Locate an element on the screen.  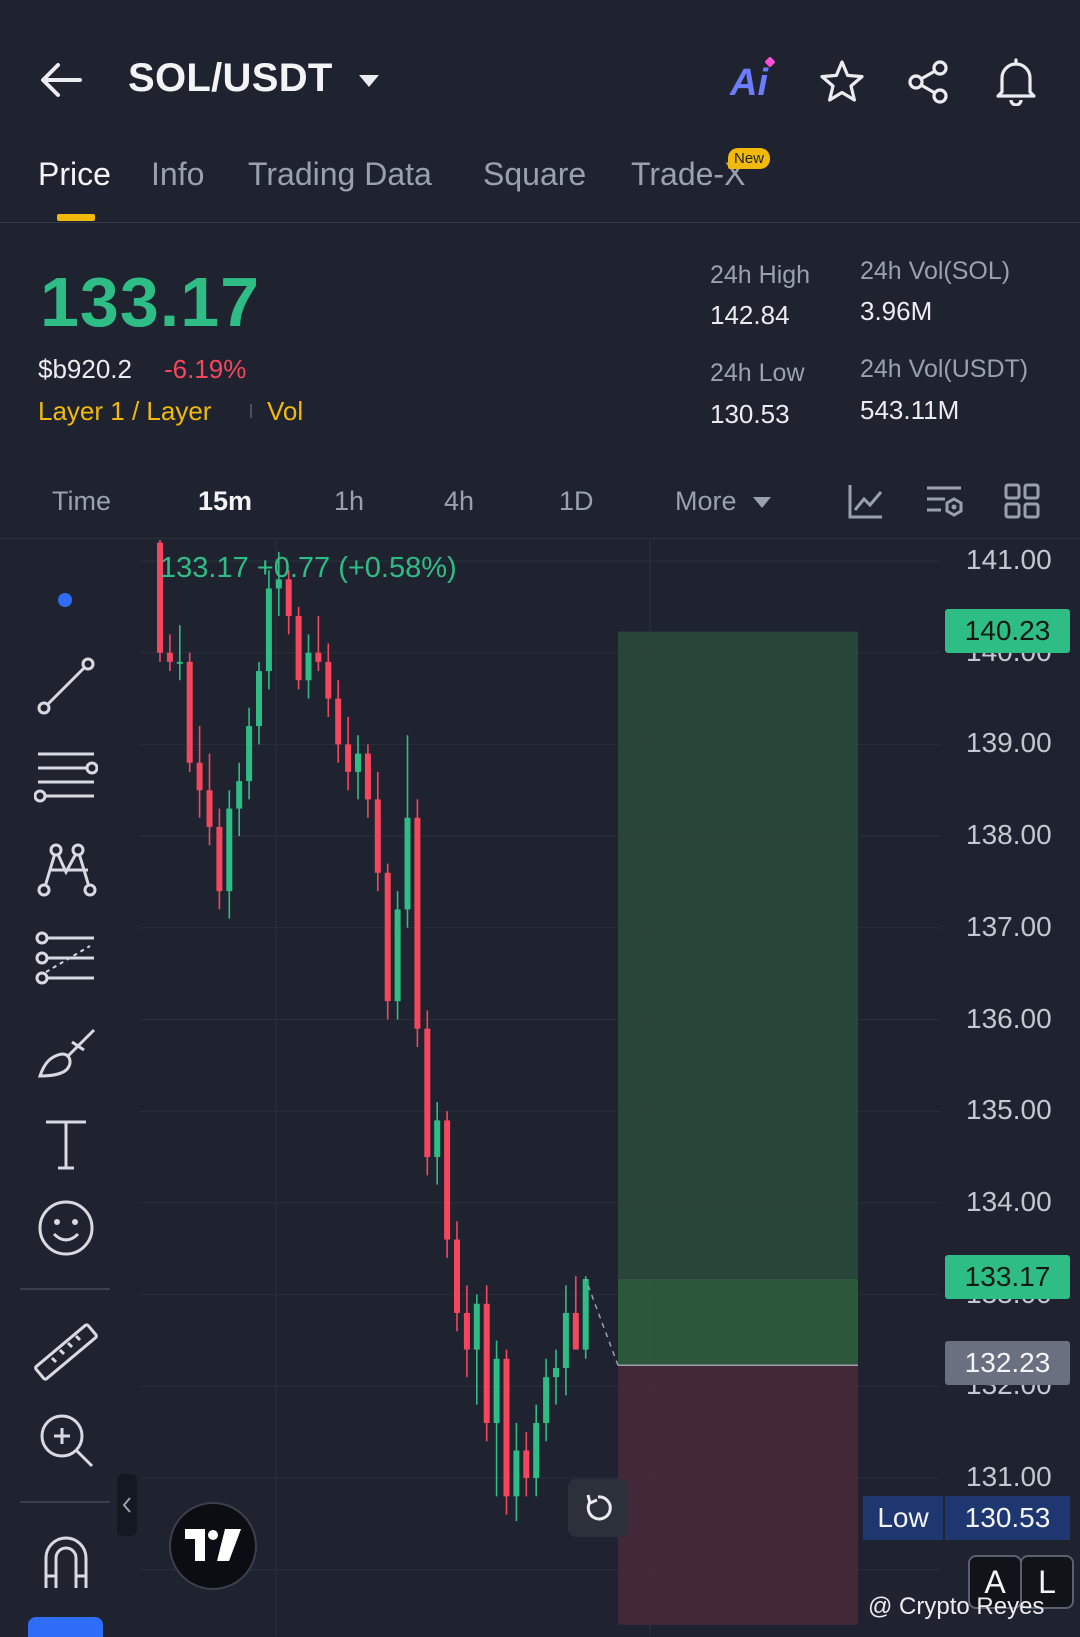
category-tag-layer: Layer 1 / Layer is located at coordinates (124, 411).